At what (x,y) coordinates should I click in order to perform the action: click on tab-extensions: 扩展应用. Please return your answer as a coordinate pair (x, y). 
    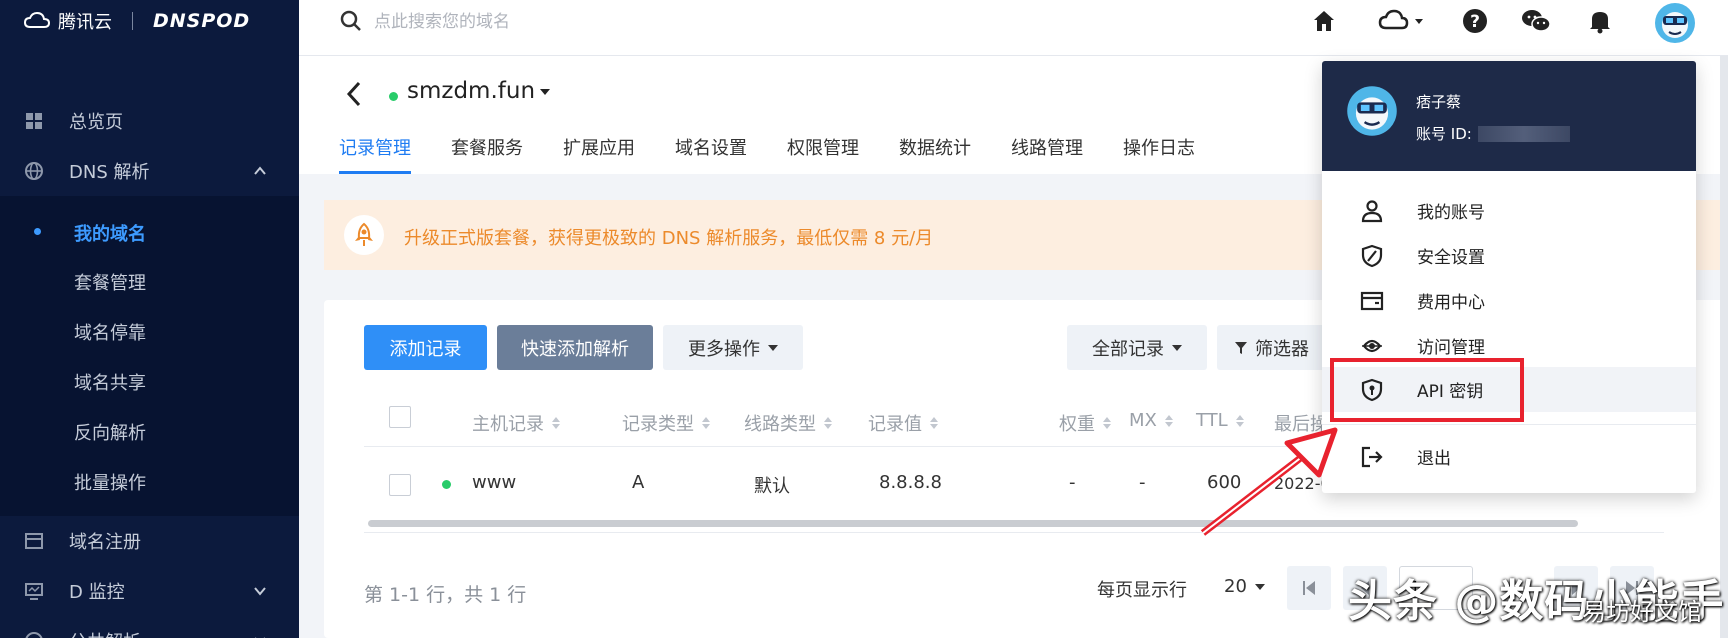
    Looking at the image, I should click on (599, 154).